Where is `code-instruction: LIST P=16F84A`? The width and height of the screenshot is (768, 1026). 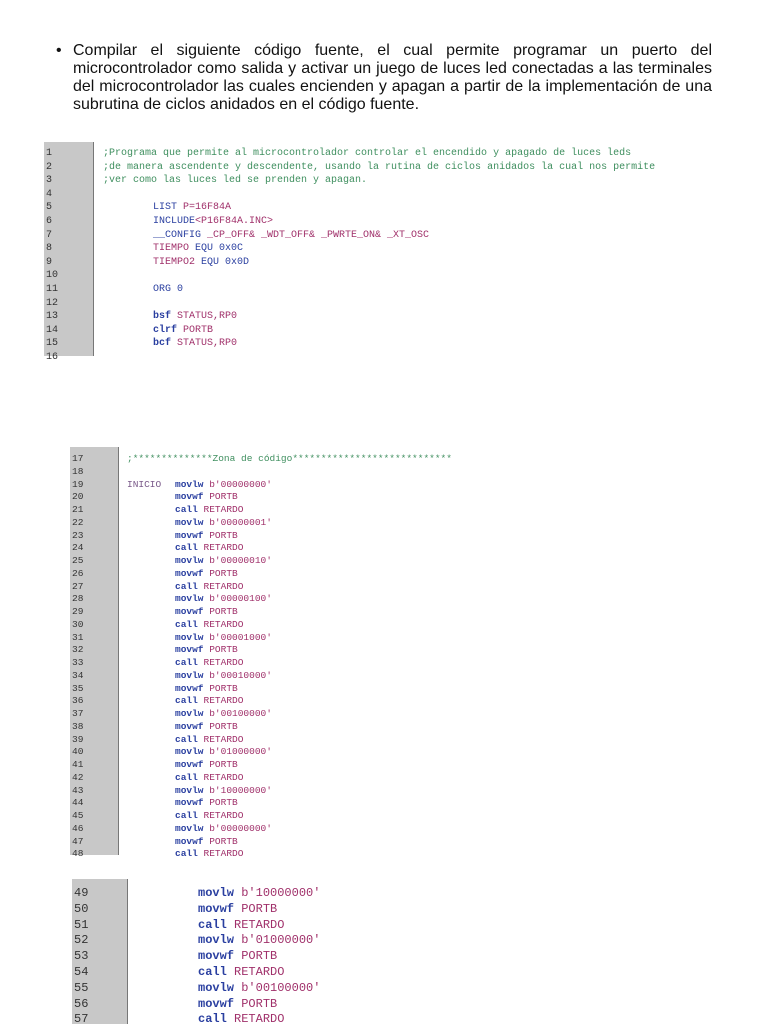
code-instruction: LIST P=16F84A is located at coordinates (192, 207).